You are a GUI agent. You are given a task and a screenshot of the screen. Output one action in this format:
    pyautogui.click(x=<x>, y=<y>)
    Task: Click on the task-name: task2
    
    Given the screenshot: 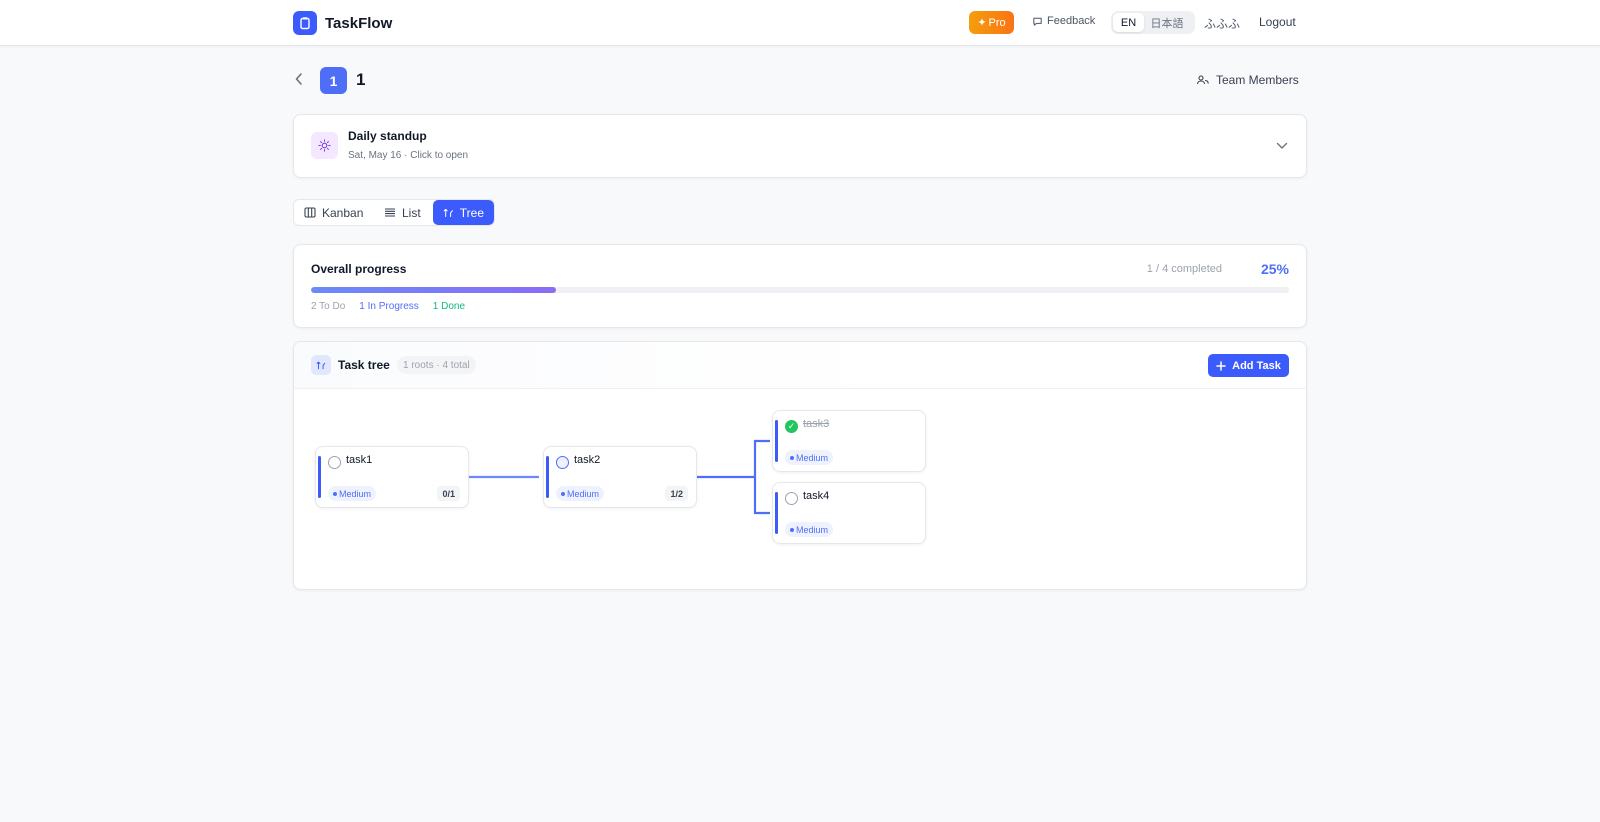 What is the action you would take?
    pyautogui.click(x=587, y=460)
    